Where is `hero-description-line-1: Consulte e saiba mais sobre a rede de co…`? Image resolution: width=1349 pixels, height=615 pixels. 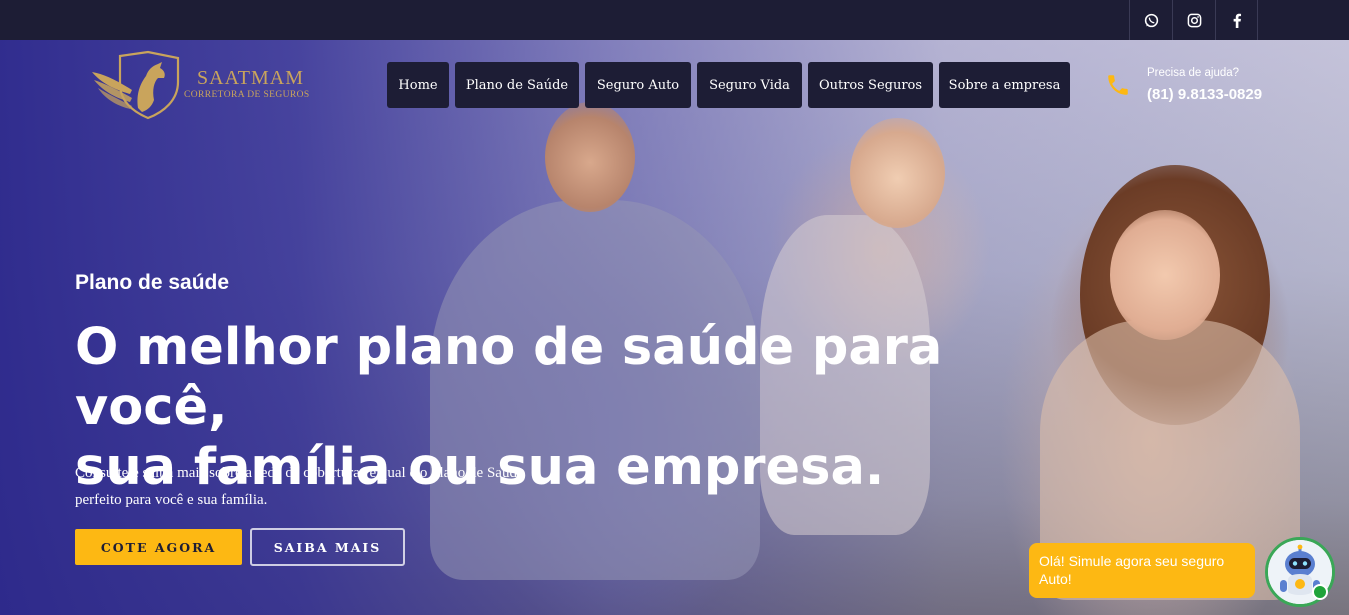 hero-description-line-1: Consulte e saiba mais sobre a rede de co… is located at coordinates (299, 473).